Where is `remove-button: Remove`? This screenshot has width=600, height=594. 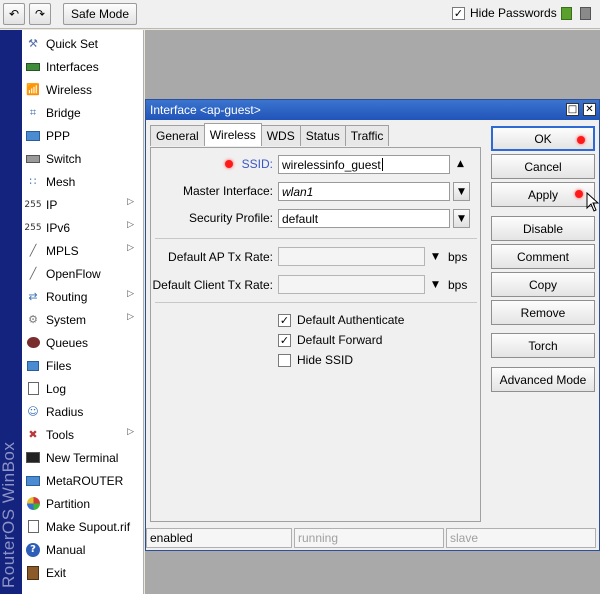
remove-button: Remove is located at coordinates (543, 312).